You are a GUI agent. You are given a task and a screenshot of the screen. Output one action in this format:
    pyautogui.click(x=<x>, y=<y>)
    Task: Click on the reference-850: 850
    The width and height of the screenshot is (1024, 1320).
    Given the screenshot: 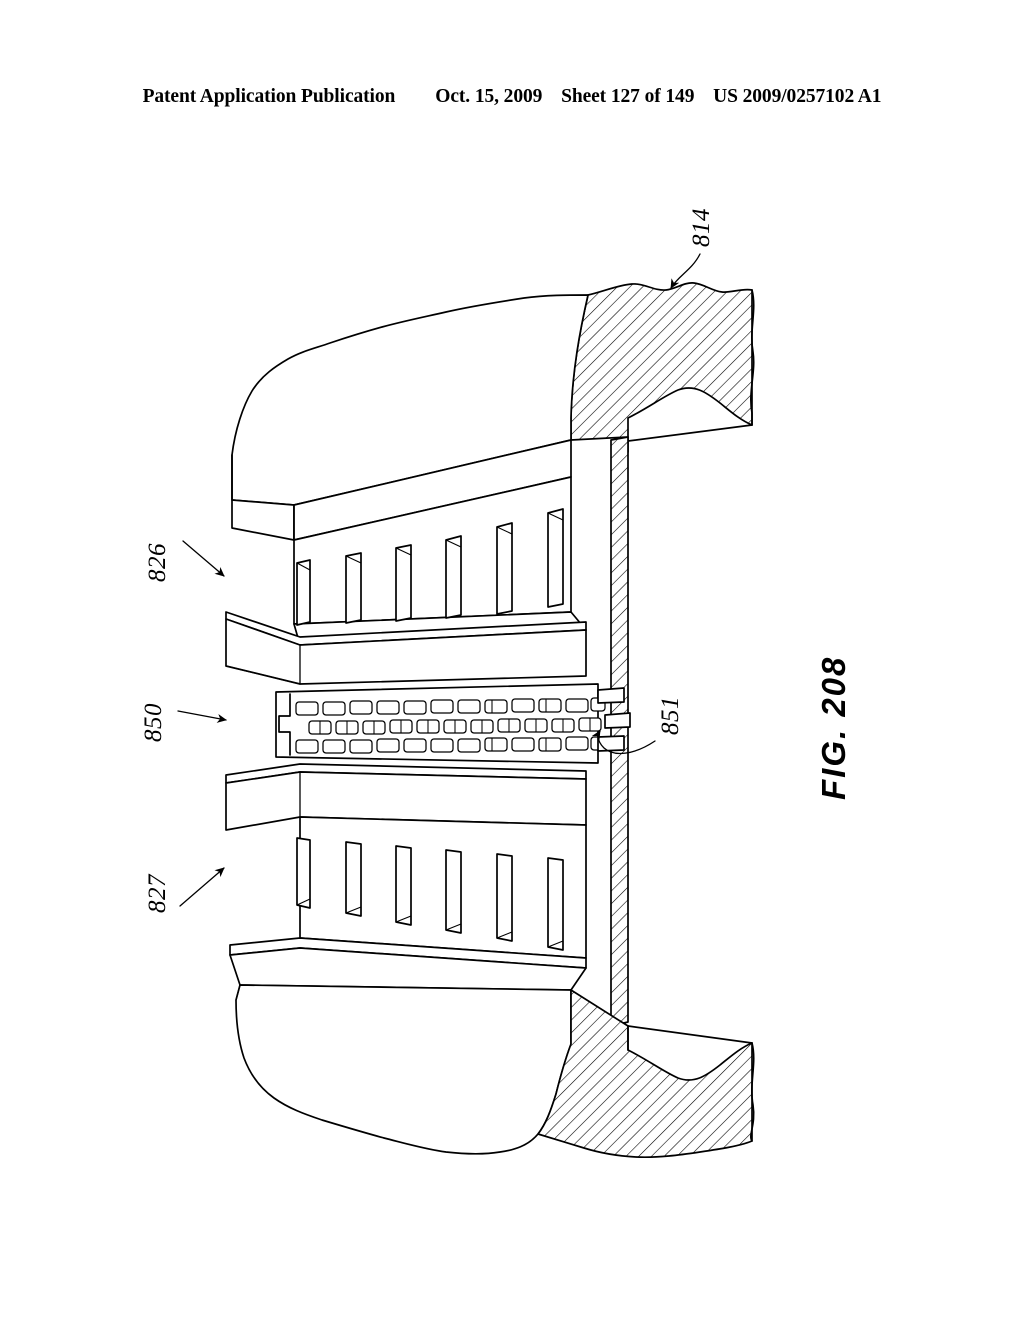 What is the action you would take?
    pyautogui.click(x=183, y=722)
    